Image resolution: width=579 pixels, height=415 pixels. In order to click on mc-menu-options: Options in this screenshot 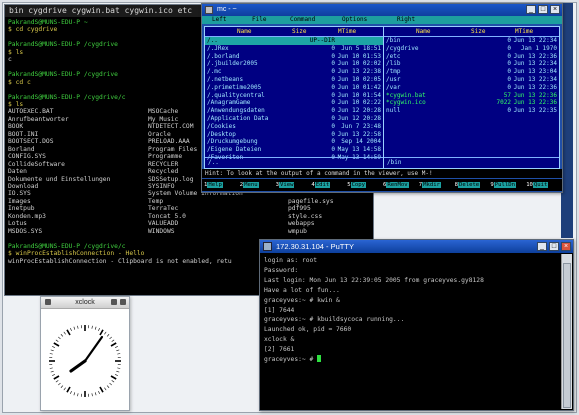, I will do `click(354, 20)`.